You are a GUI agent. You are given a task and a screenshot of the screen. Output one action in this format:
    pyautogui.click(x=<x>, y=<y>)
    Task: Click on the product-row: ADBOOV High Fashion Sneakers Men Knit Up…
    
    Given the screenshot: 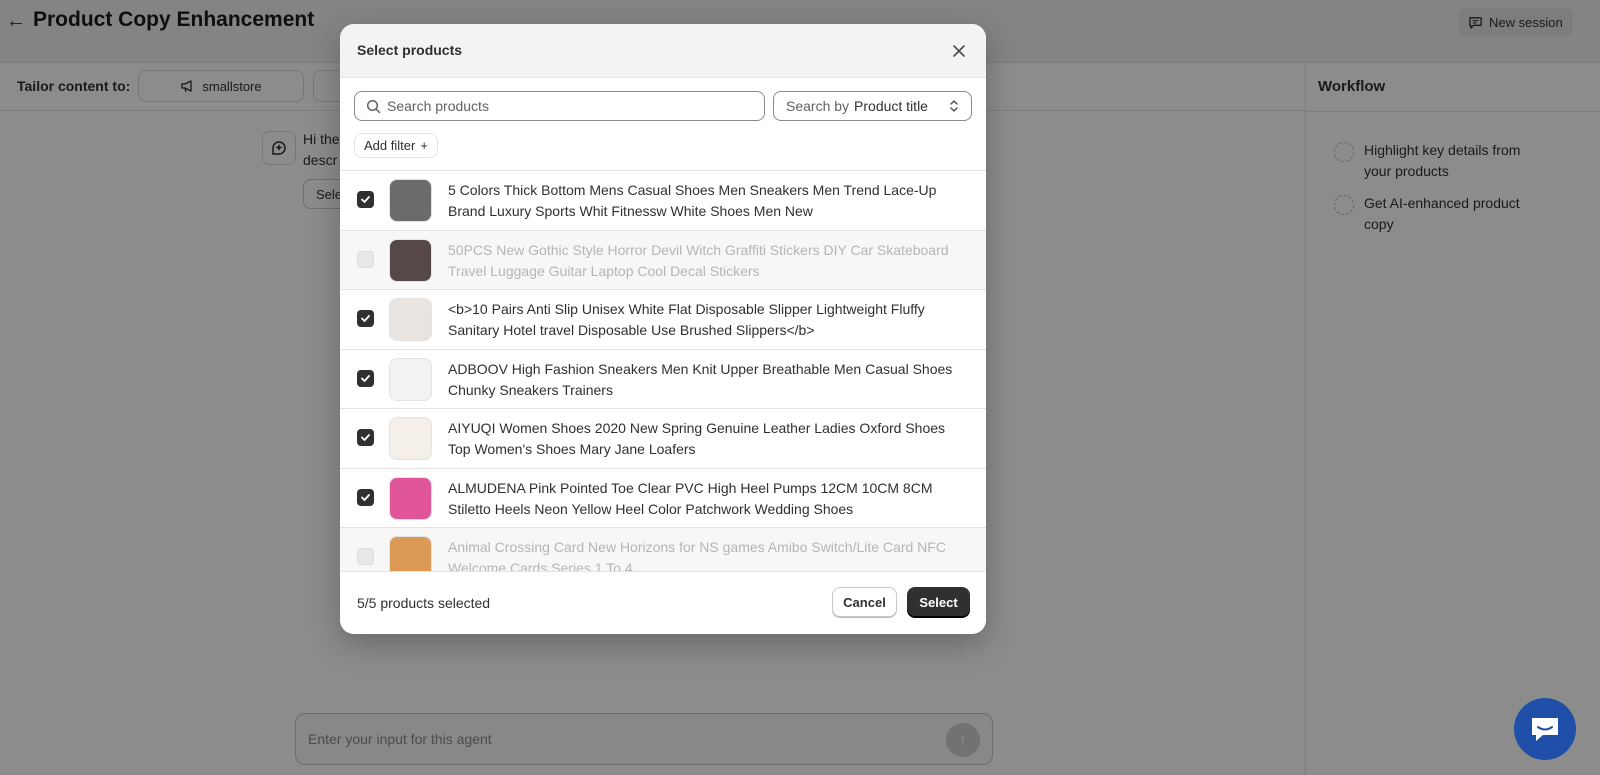 What is the action you would take?
    pyautogui.click(x=663, y=379)
    